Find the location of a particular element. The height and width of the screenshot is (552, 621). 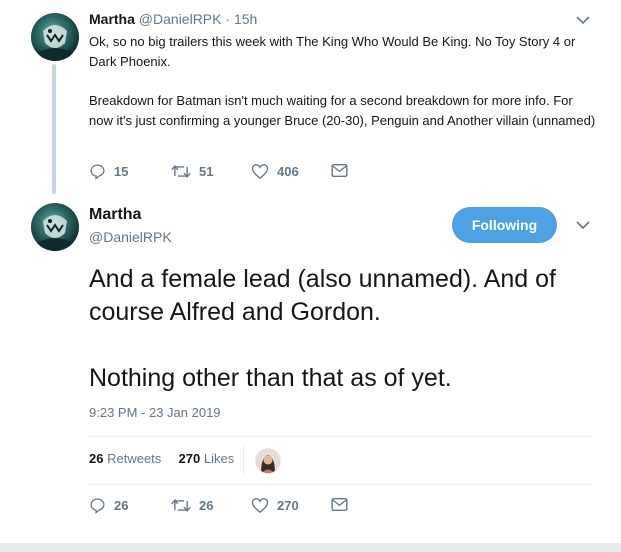

retweets-stat: 26 Retweets is located at coordinates (125, 458).